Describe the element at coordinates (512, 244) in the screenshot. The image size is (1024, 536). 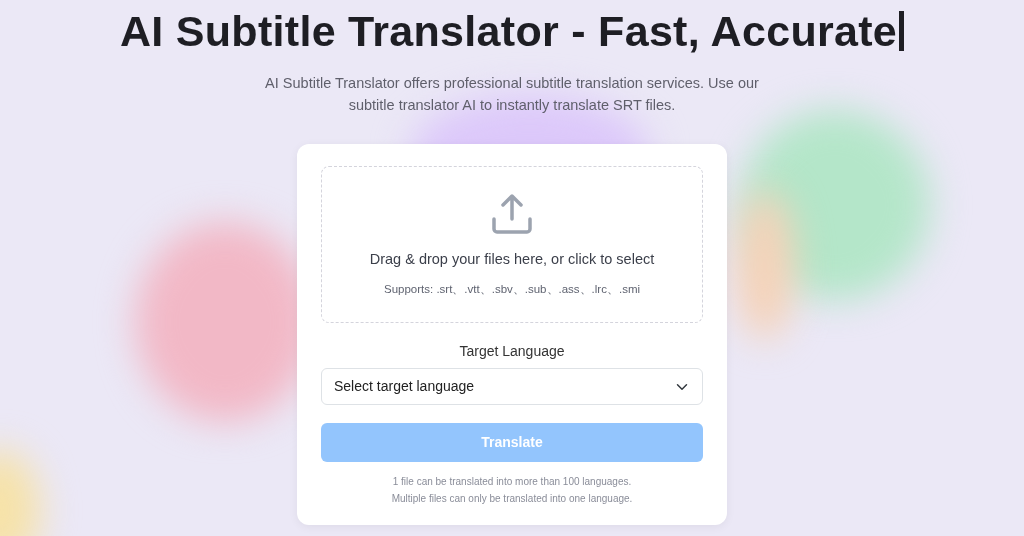
I see `file-drop-zone: Drag & drop your files here, or click to select Supports: .srt、.vtt、.sbv、.sub、.ass、.lrc、.smi` at that location.